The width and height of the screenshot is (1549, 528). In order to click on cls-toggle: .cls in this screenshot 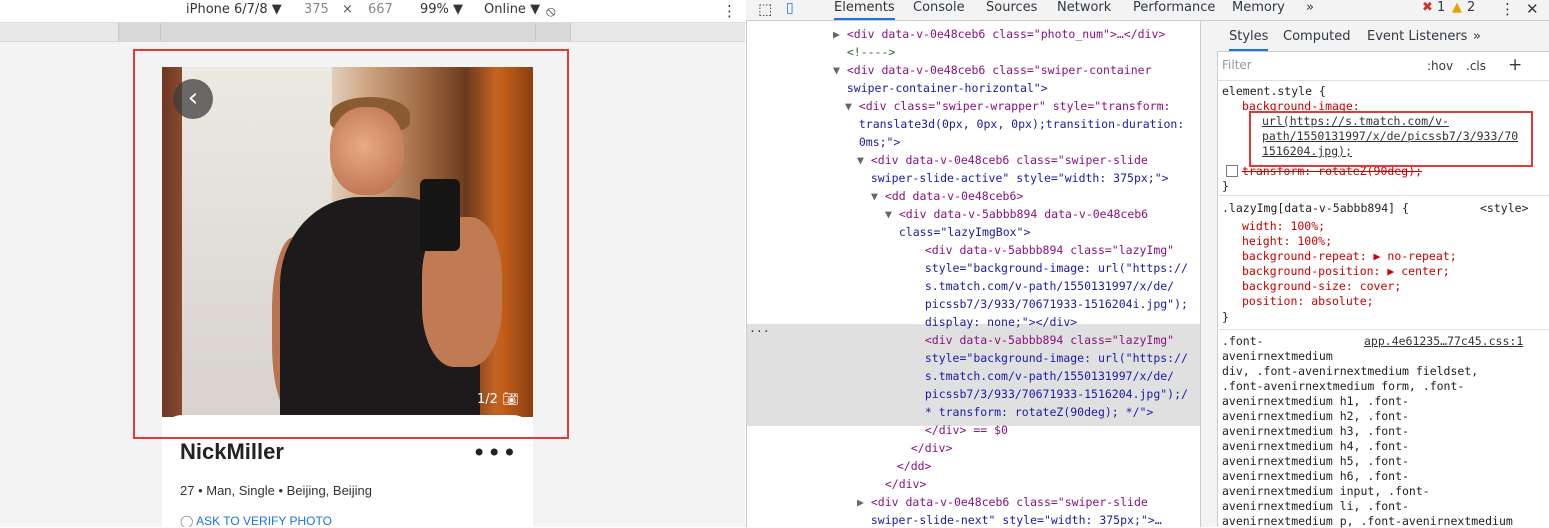, I will do `click(1476, 66)`.